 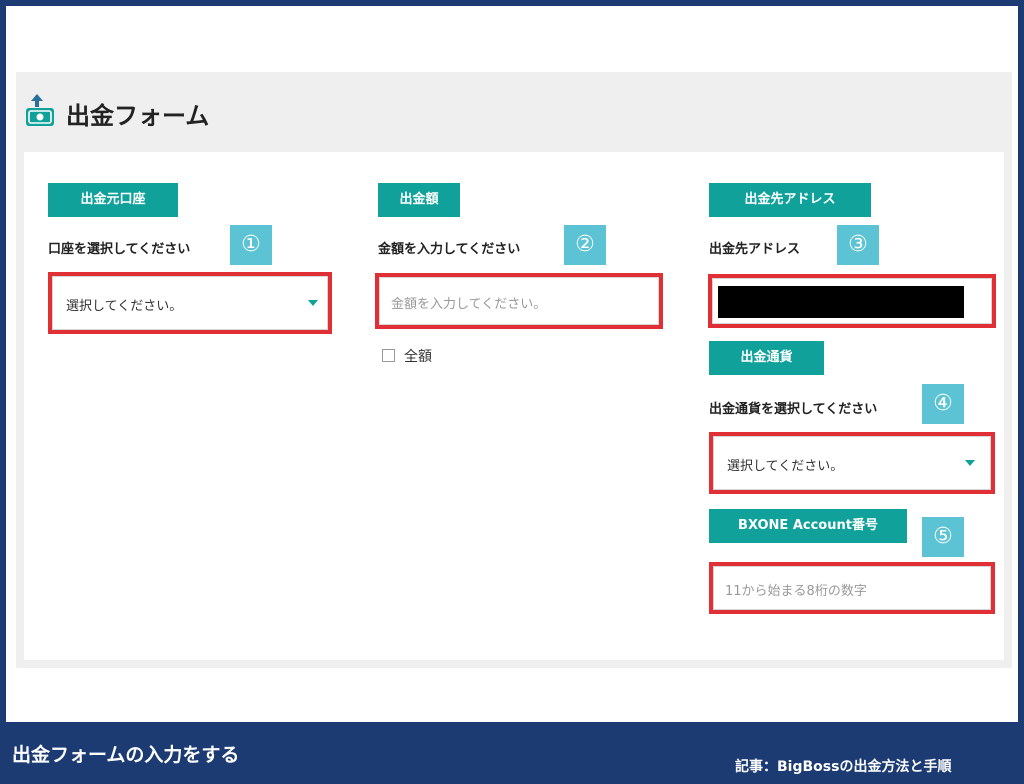 What do you see at coordinates (766, 358) in the screenshot?
I see `currency-tag: 出金通貨` at bounding box center [766, 358].